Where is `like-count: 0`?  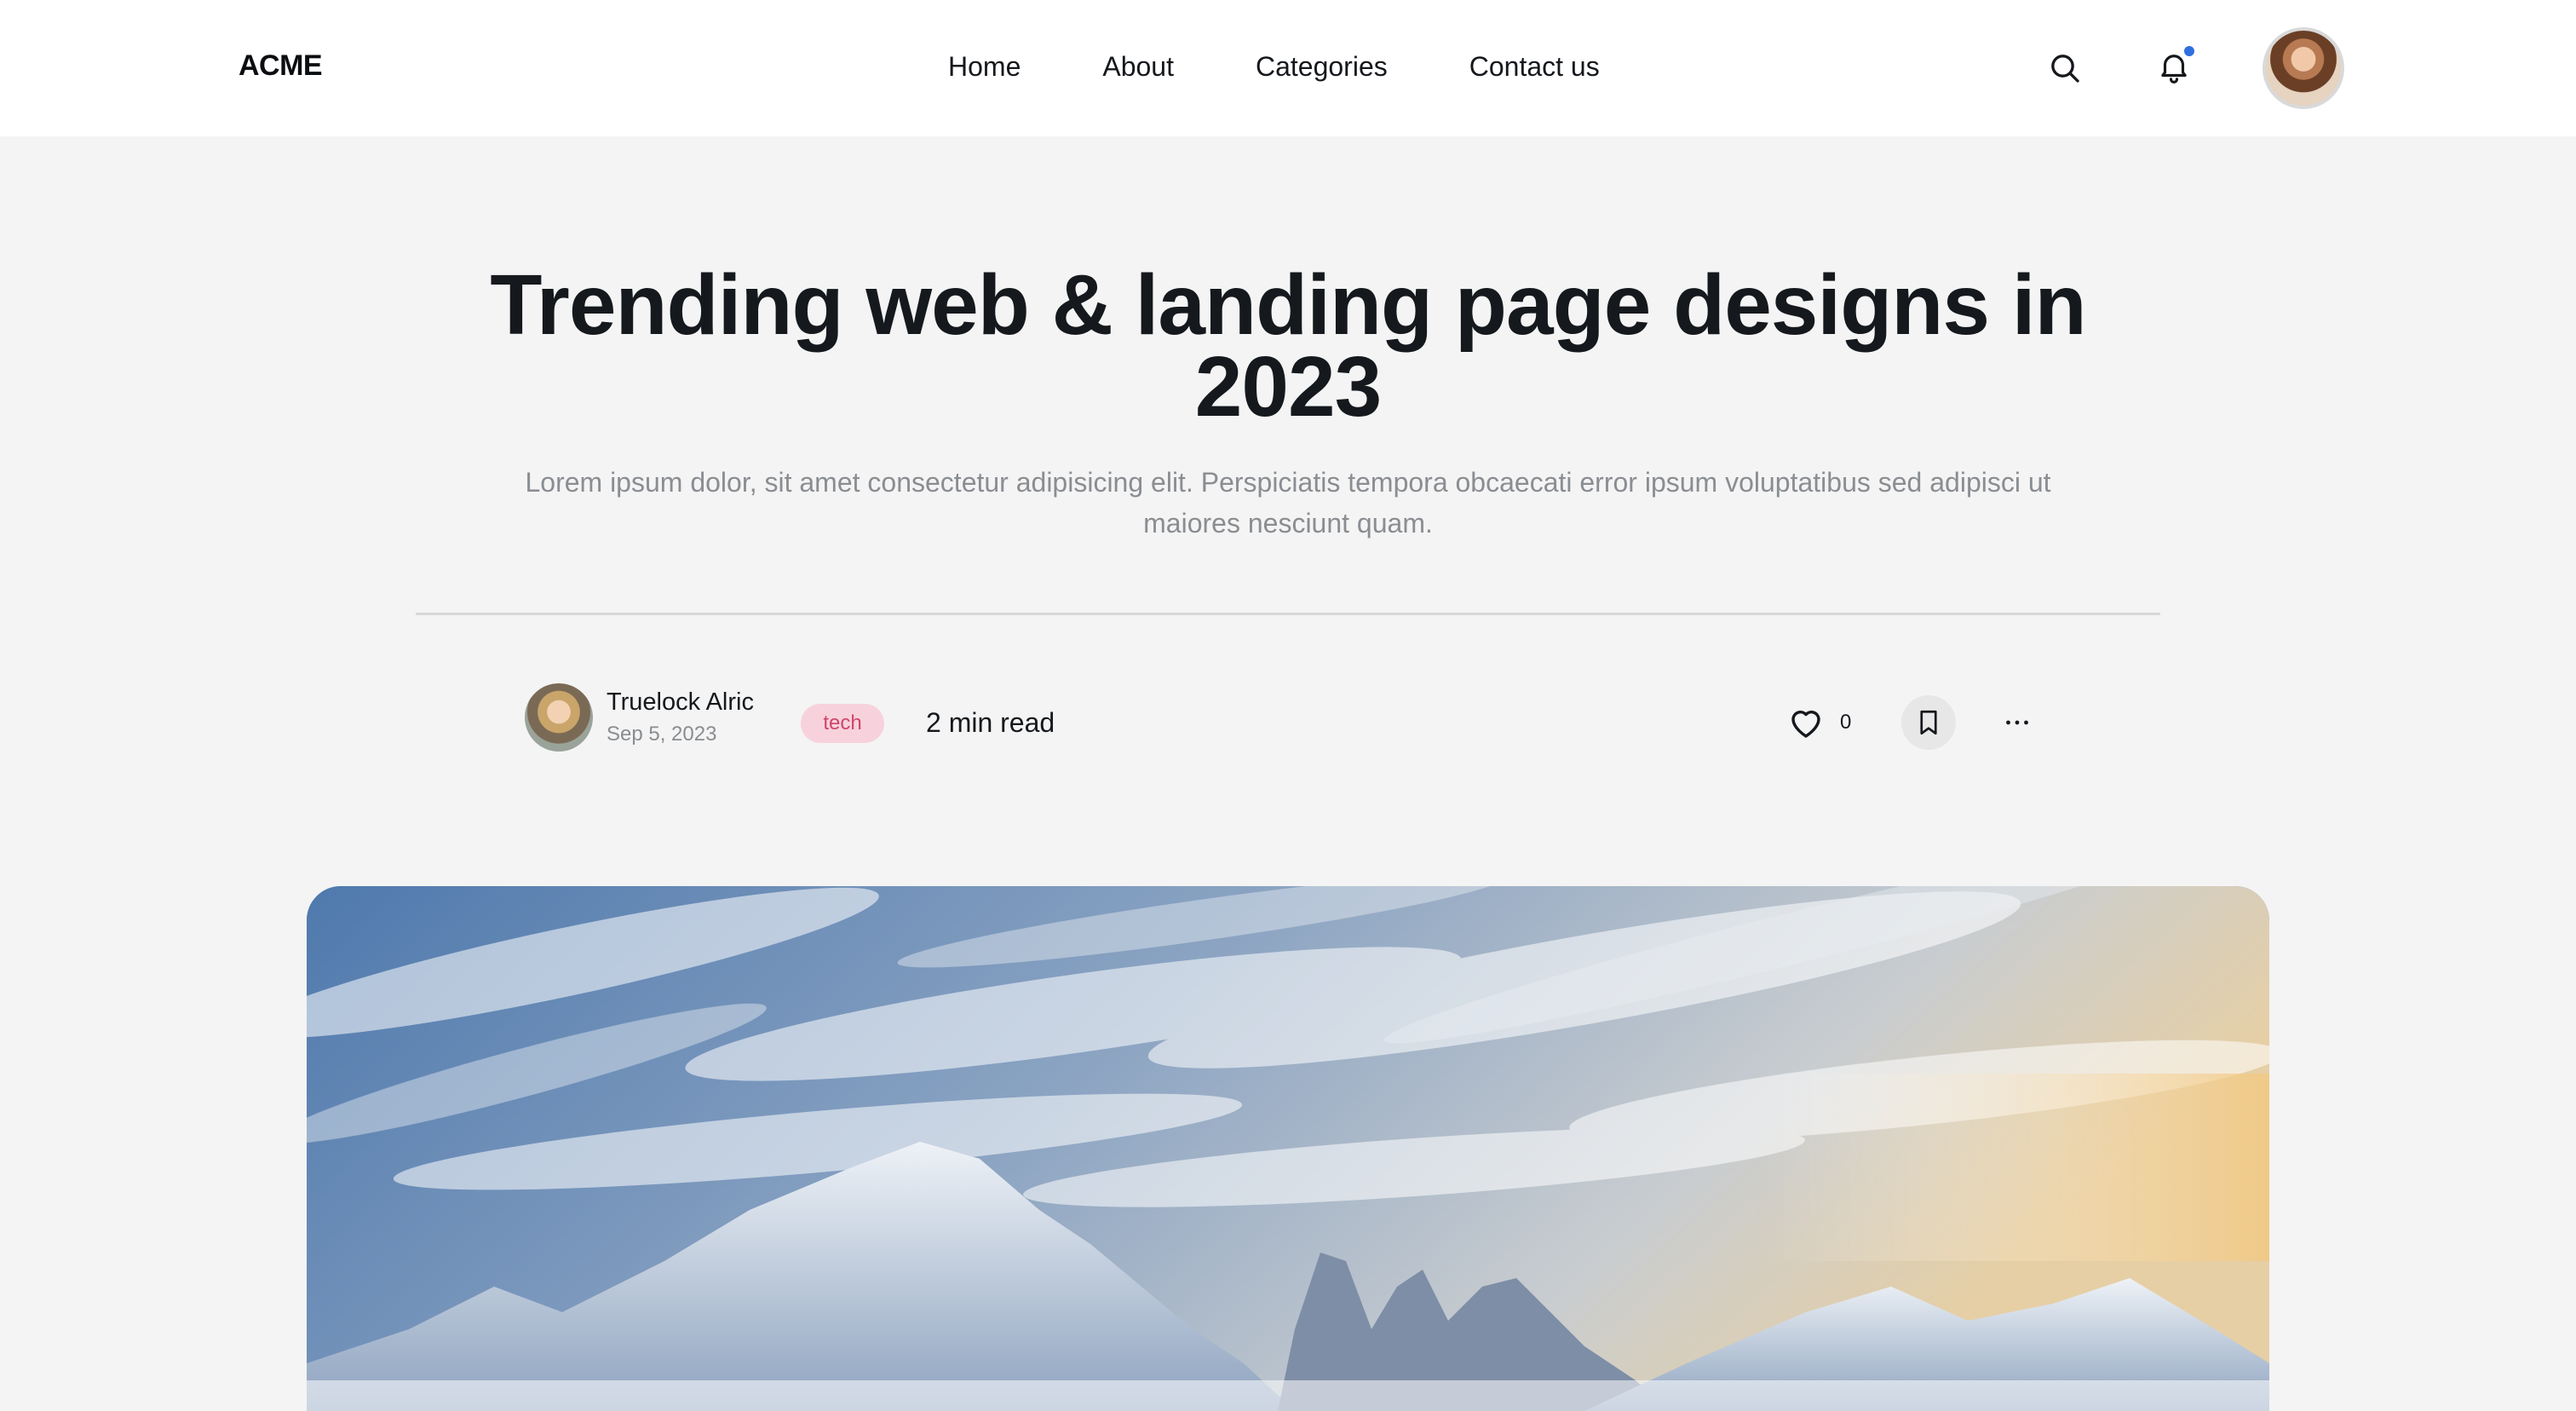
like-count: 0 is located at coordinates (1846, 722).